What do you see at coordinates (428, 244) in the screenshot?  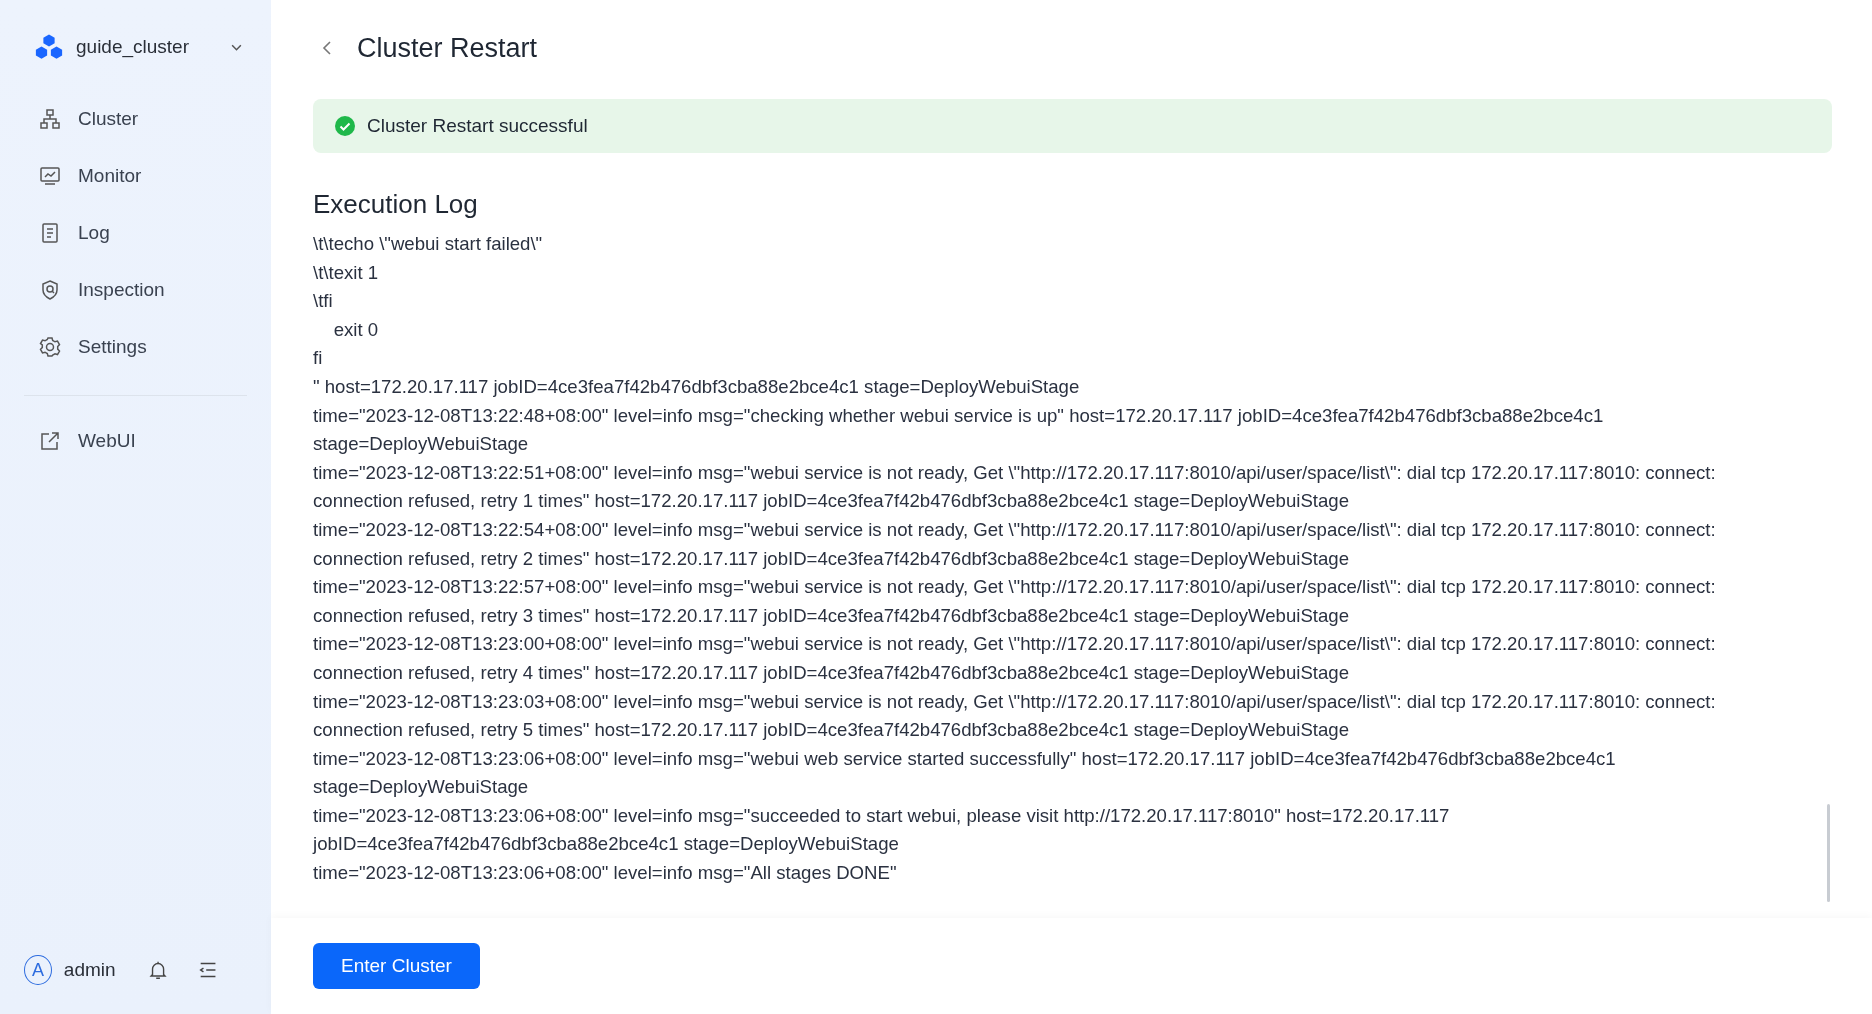 I see `log-line: \t\techo \"webui start failed\"` at bounding box center [428, 244].